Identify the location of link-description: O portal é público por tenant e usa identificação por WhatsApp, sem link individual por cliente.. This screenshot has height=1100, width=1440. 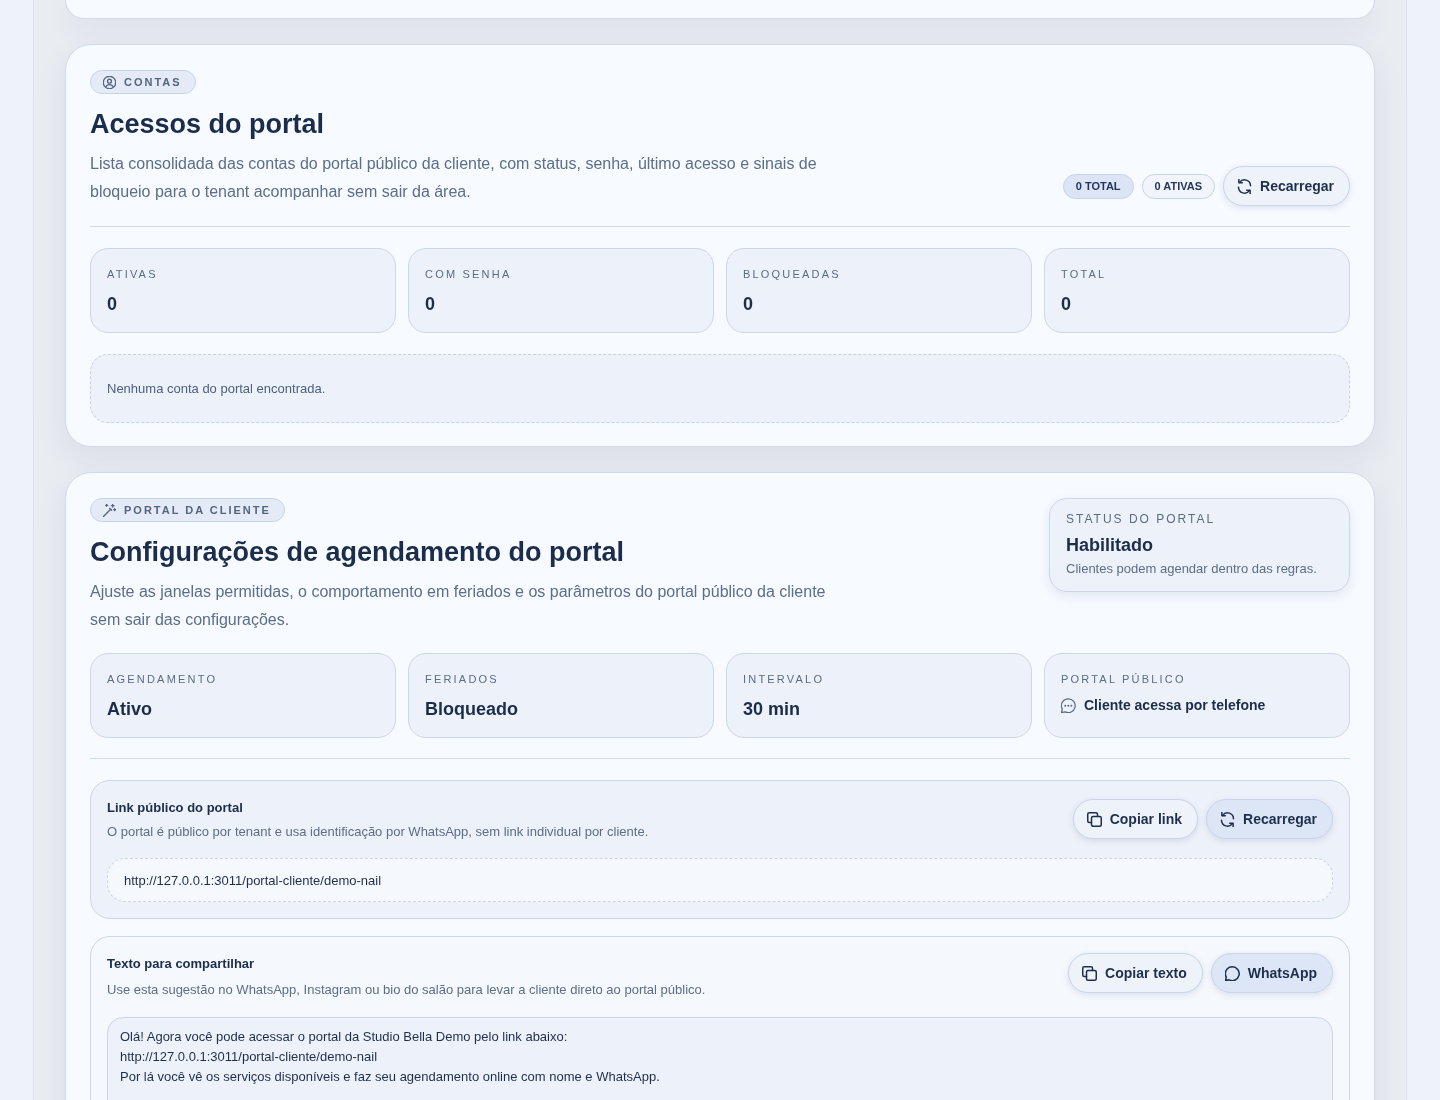
(378, 832).